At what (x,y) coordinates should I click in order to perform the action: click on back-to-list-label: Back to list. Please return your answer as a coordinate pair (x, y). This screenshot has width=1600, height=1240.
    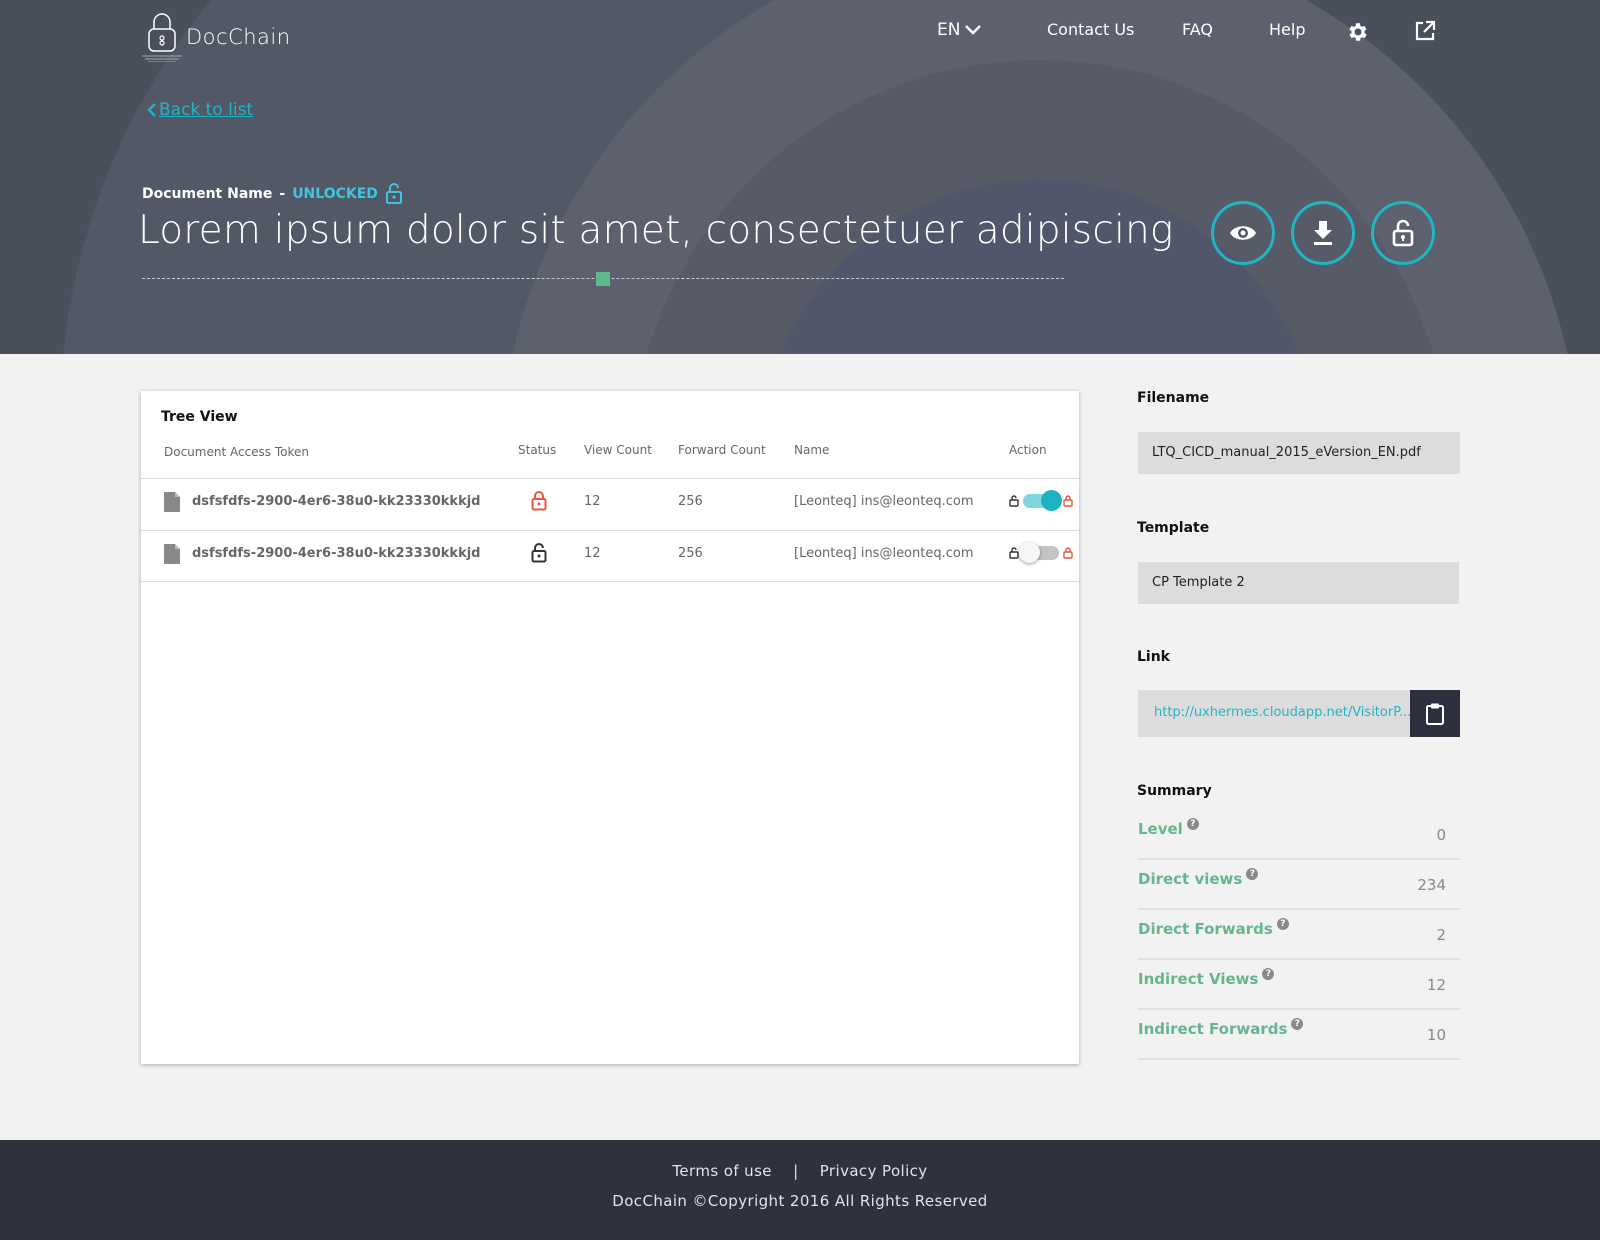
    Looking at the image, I should click on (206, 110).